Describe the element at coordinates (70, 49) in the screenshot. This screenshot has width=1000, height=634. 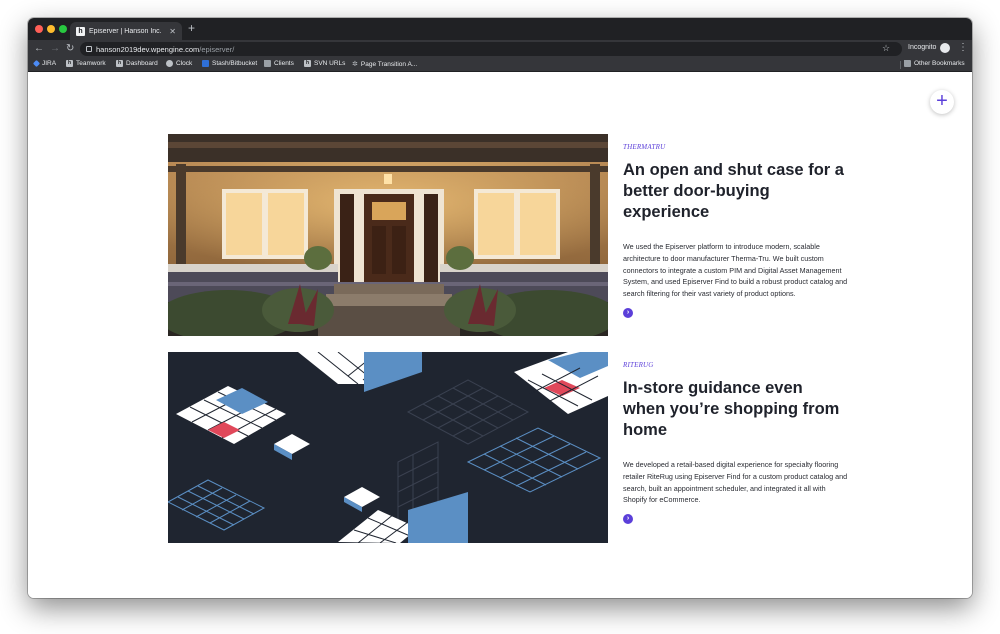
I see `reload-icon: ↻` at that location.